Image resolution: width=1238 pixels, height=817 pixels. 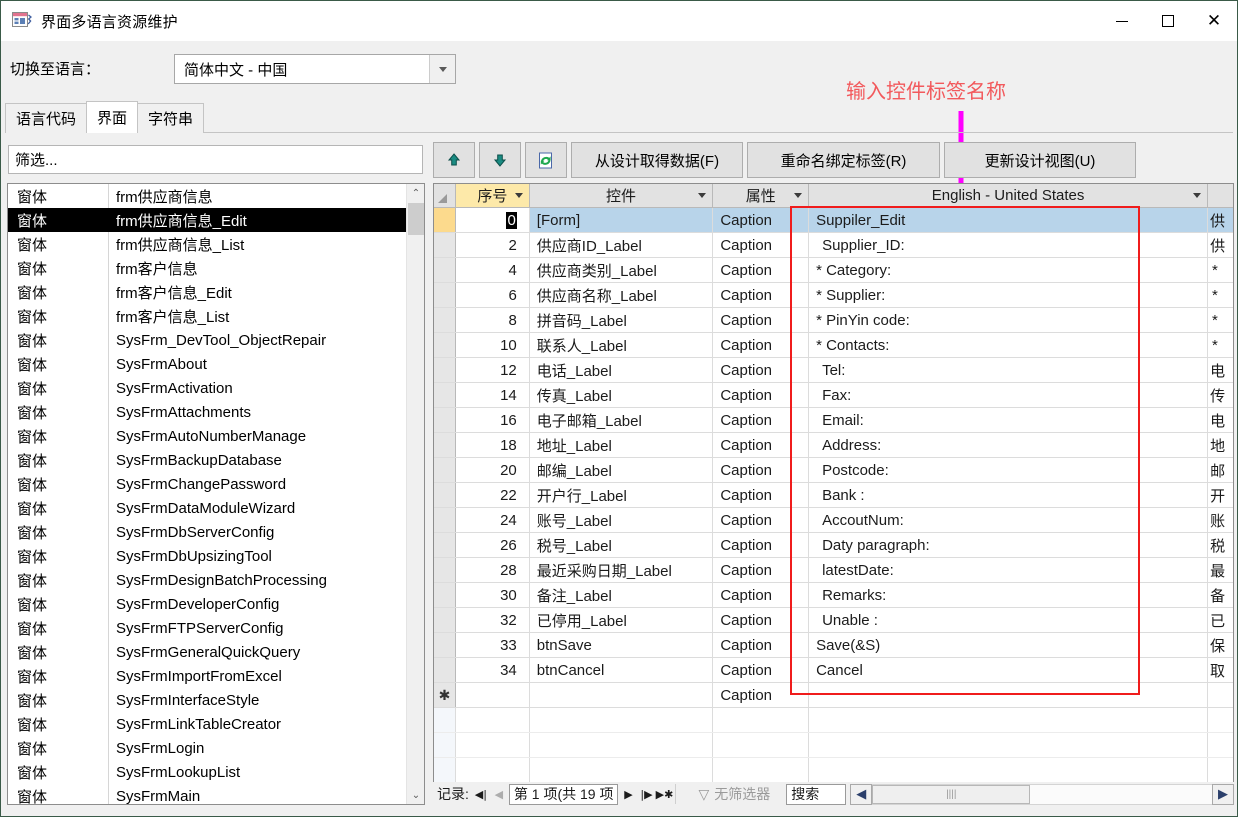 What do you see at coordinates (1220, 470) in the screenshot?
I see `cell-chinese: 邮` at bounding box center [1220, 470].